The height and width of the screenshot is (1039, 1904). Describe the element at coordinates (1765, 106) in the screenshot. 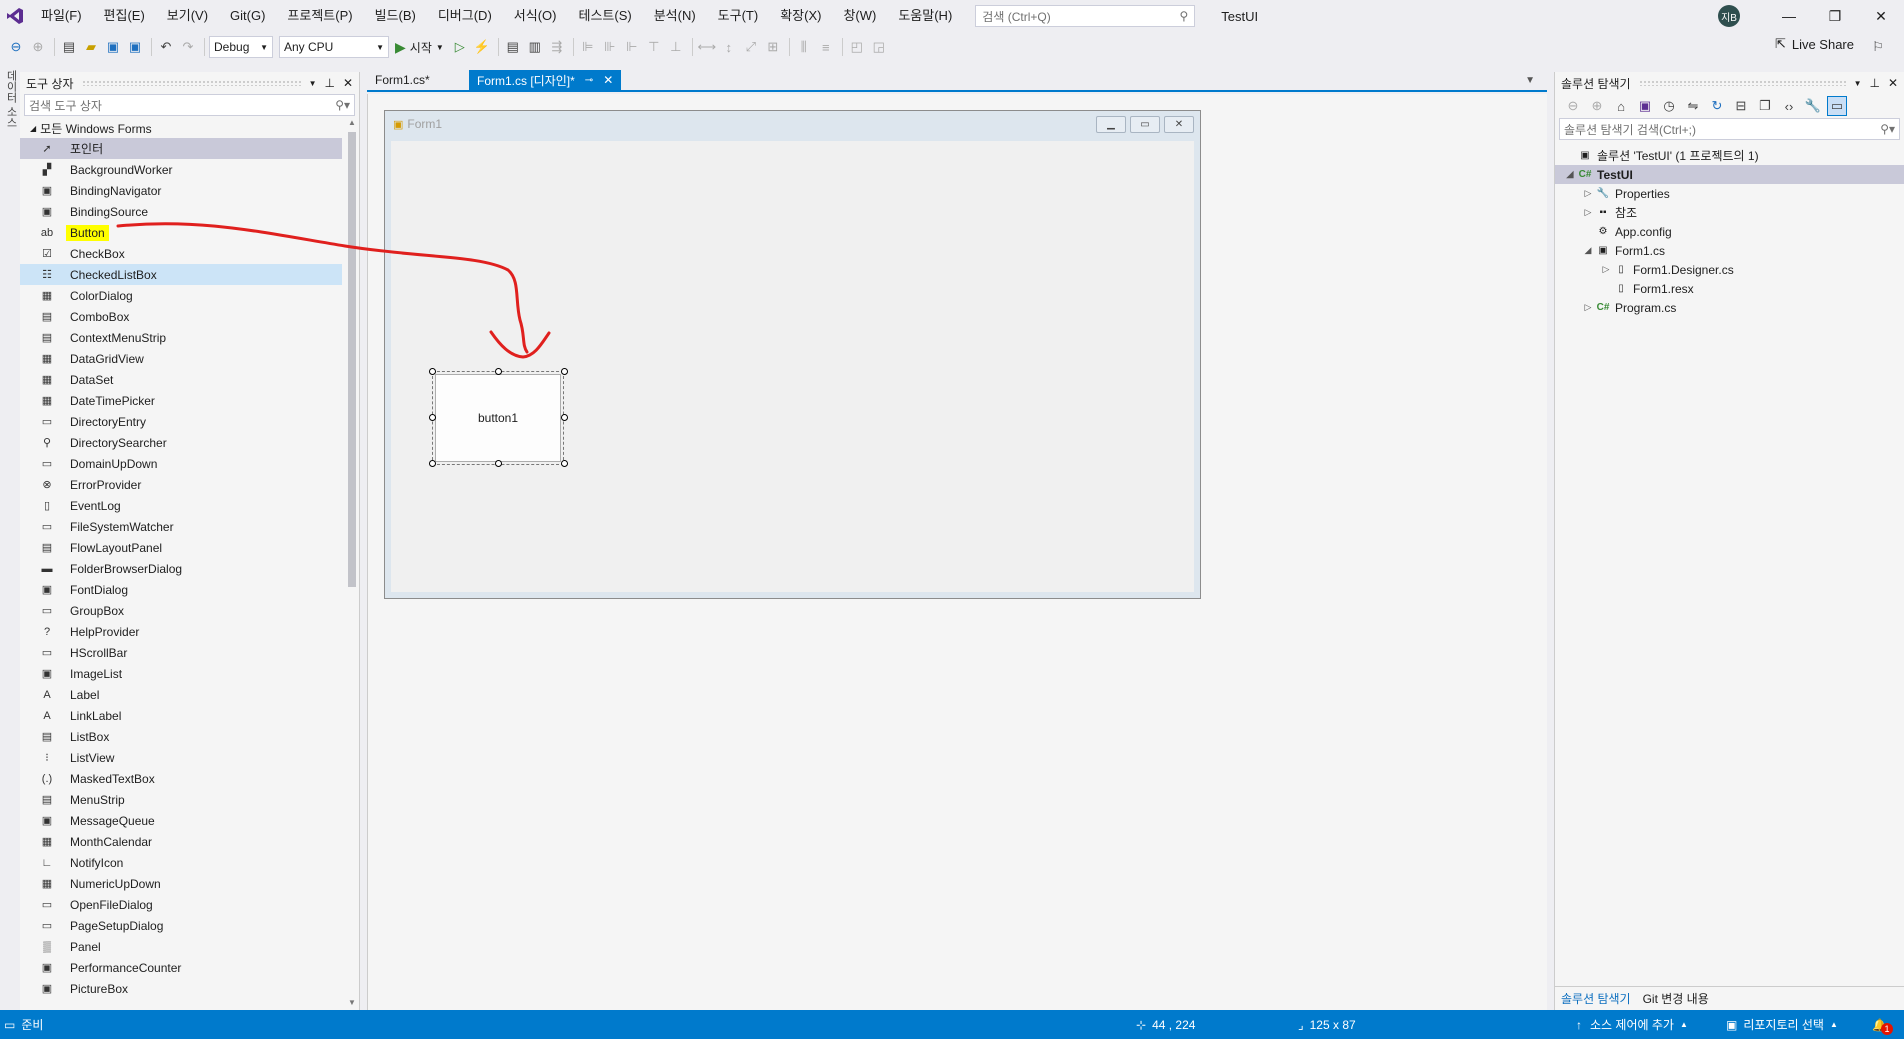

I see `show-all-files-icon: ❐` at that location.